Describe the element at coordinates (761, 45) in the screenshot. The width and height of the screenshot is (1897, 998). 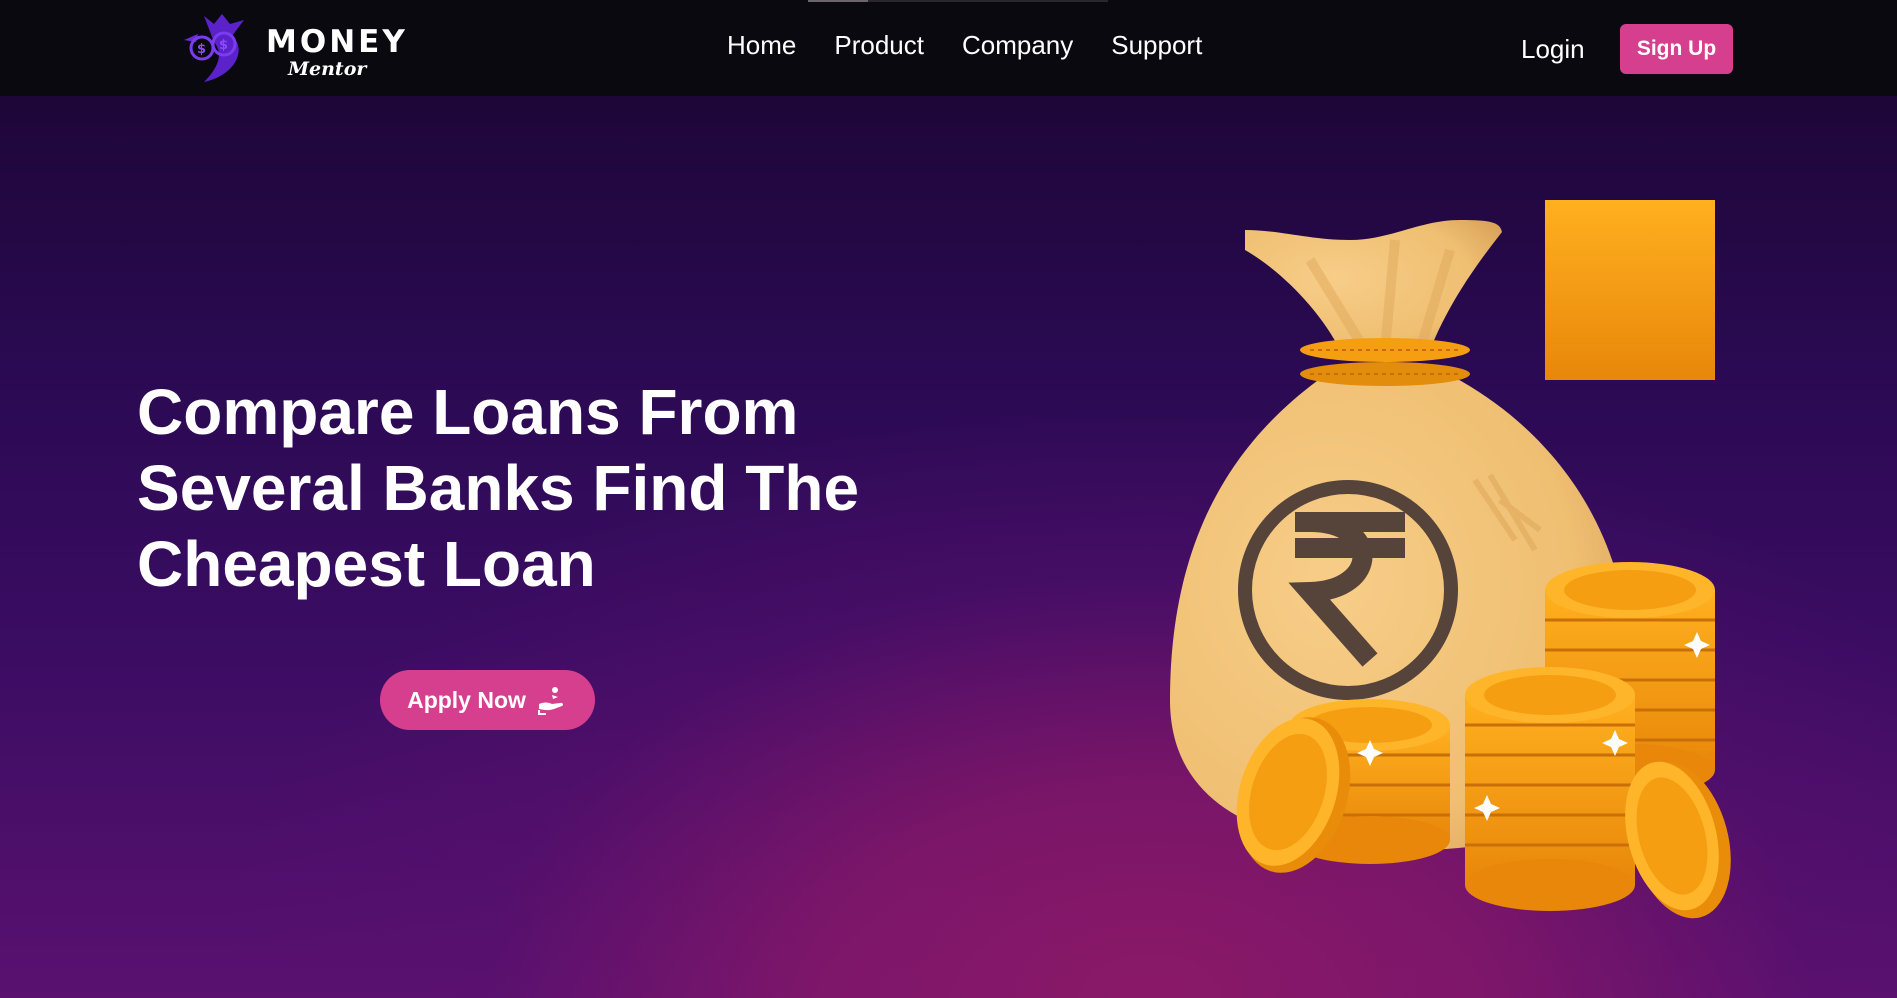
I see `nav-home: Home` at that location.